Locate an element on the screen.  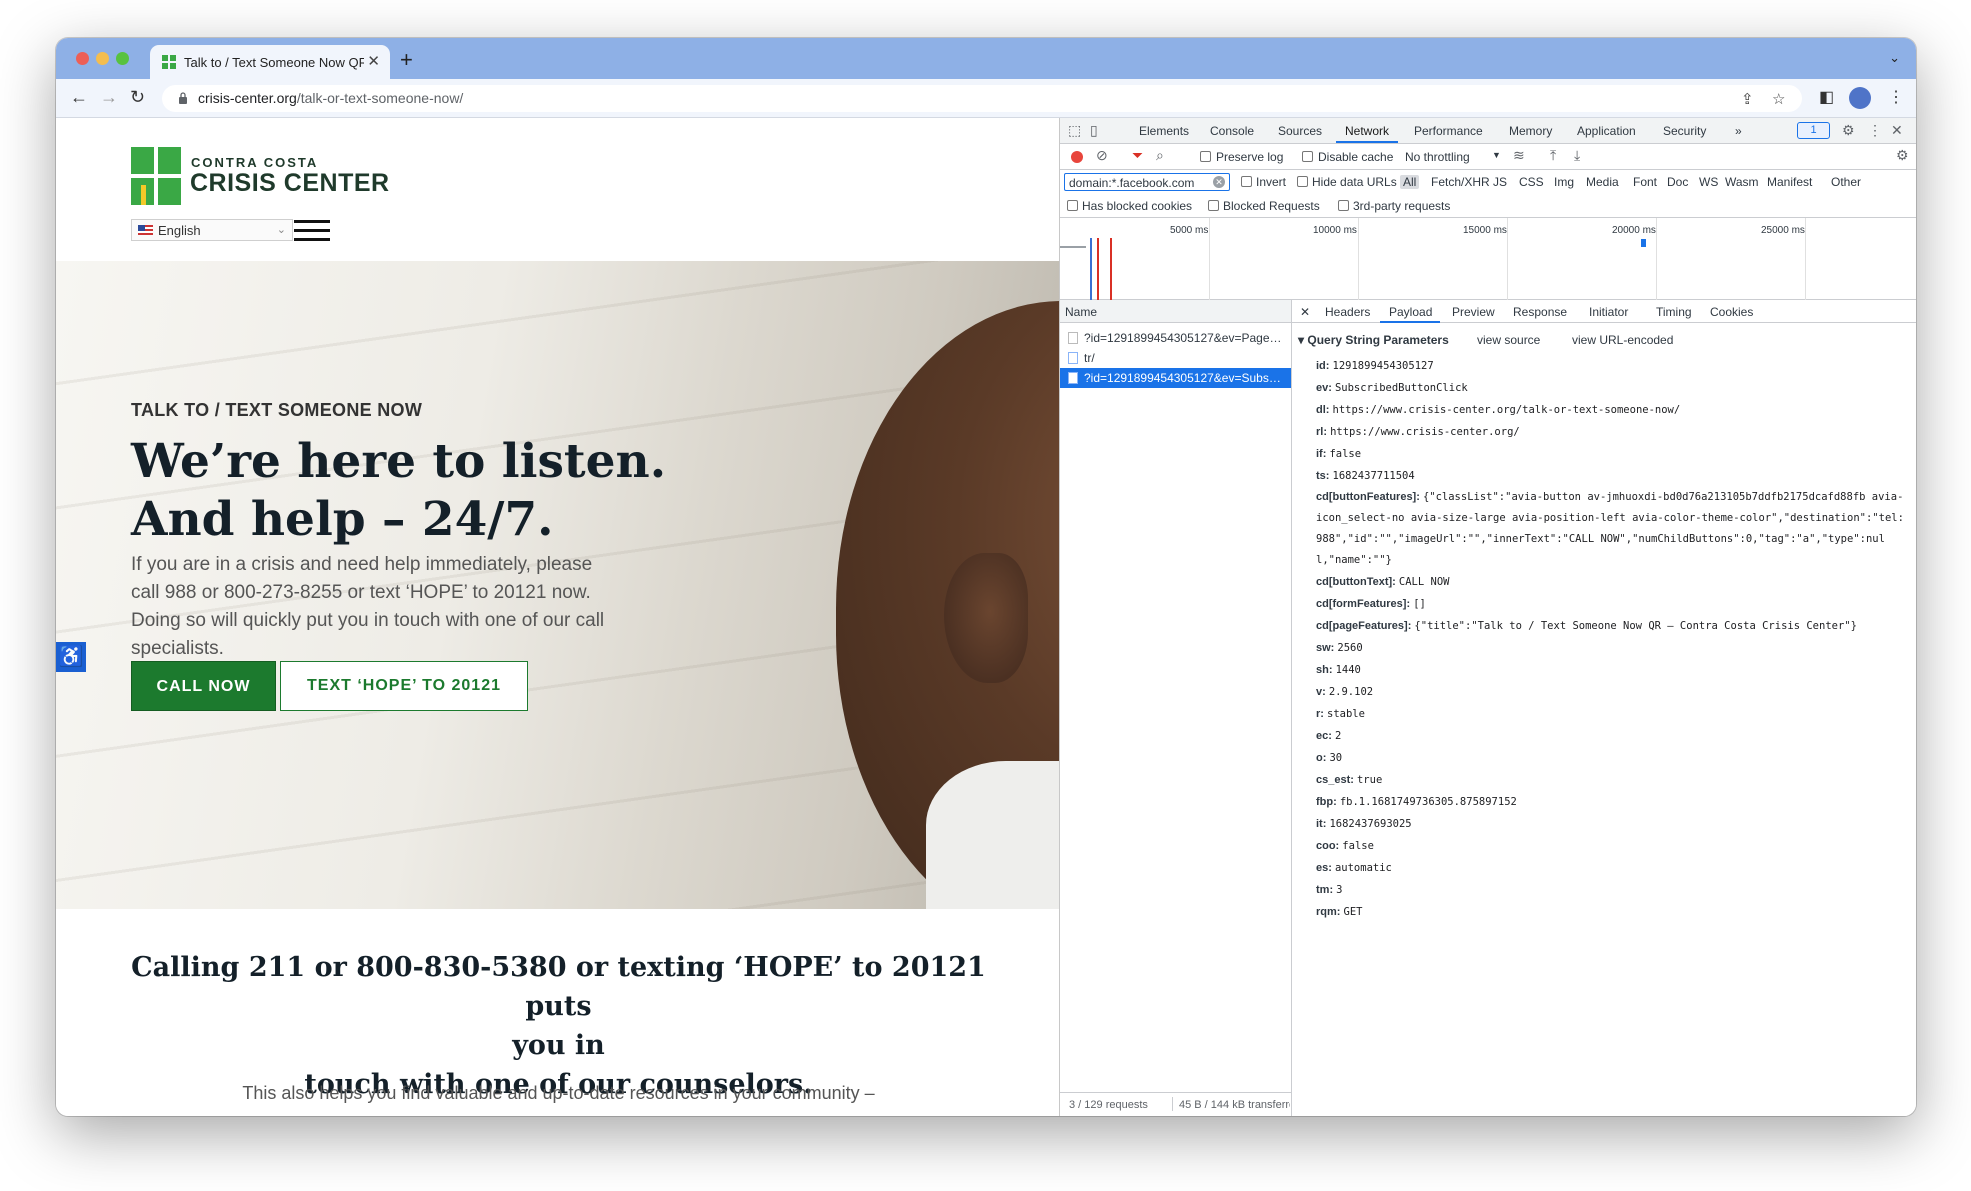
devtools-tab-elements: Elements is located at coordinates (1164, 131).